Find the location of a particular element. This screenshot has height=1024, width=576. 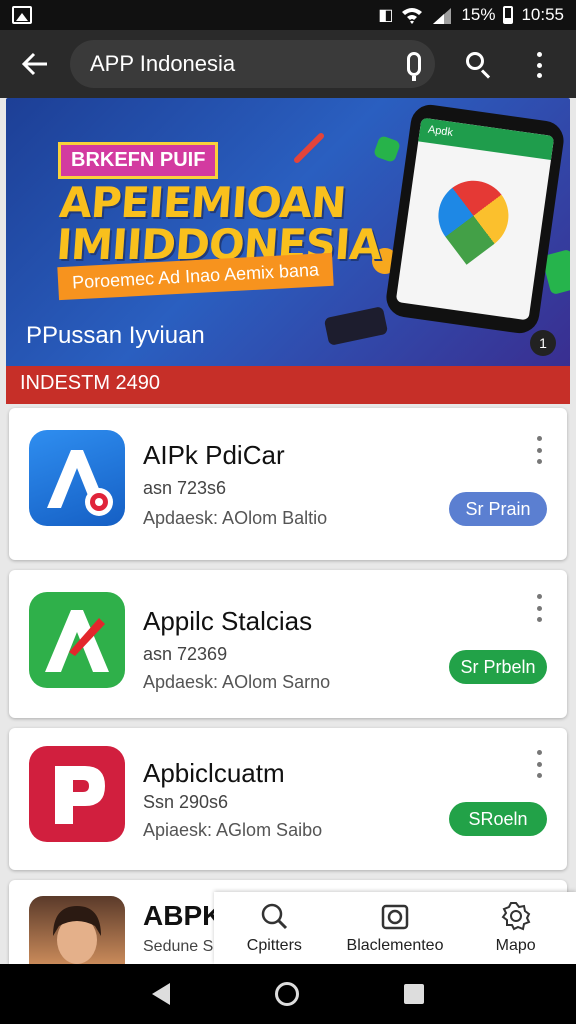

search-query-text: APP Indonesia is located at coordinates (163, 63).